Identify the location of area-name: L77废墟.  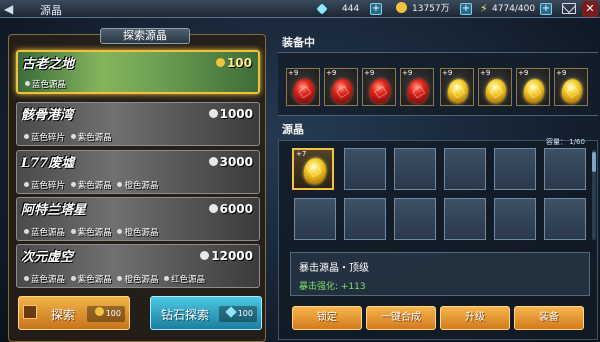
(48, 163).